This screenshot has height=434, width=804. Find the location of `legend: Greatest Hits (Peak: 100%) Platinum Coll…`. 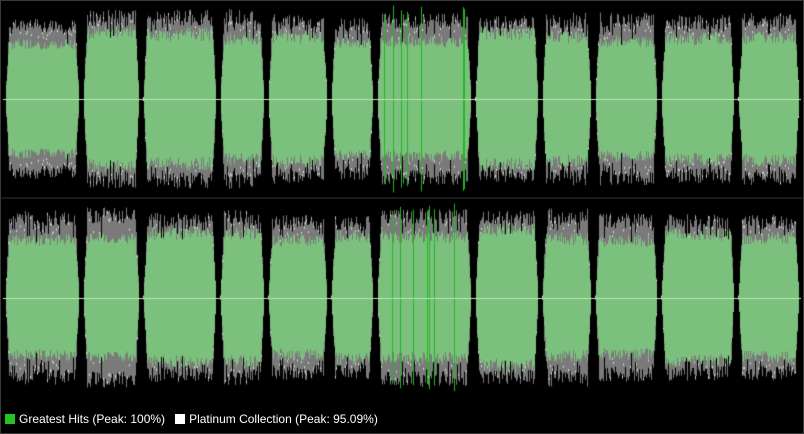

legend: Greatest Hits (Peak: 100%) Platinum Coll… is located at coordinates (191, 419).